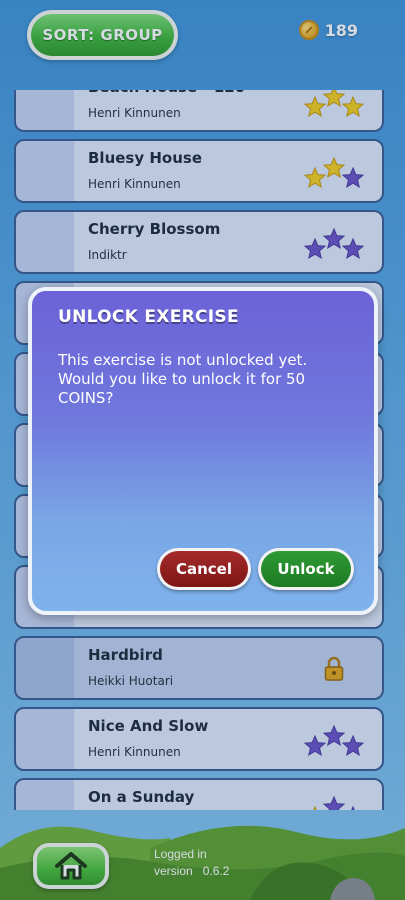  Describe the element at coordinates (148, 317) in the screenshot. I see `dialog-title: UNLOCK EXERCISE` at that location.